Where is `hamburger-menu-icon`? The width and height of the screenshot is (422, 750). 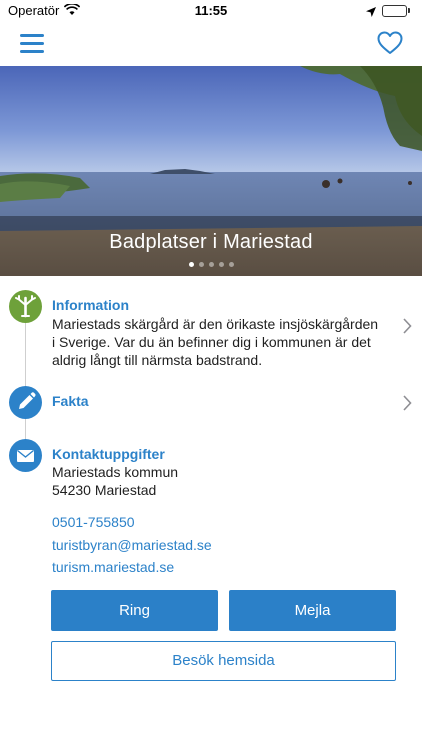 hamburger-menu-icon is located at coordinates (32, 44).